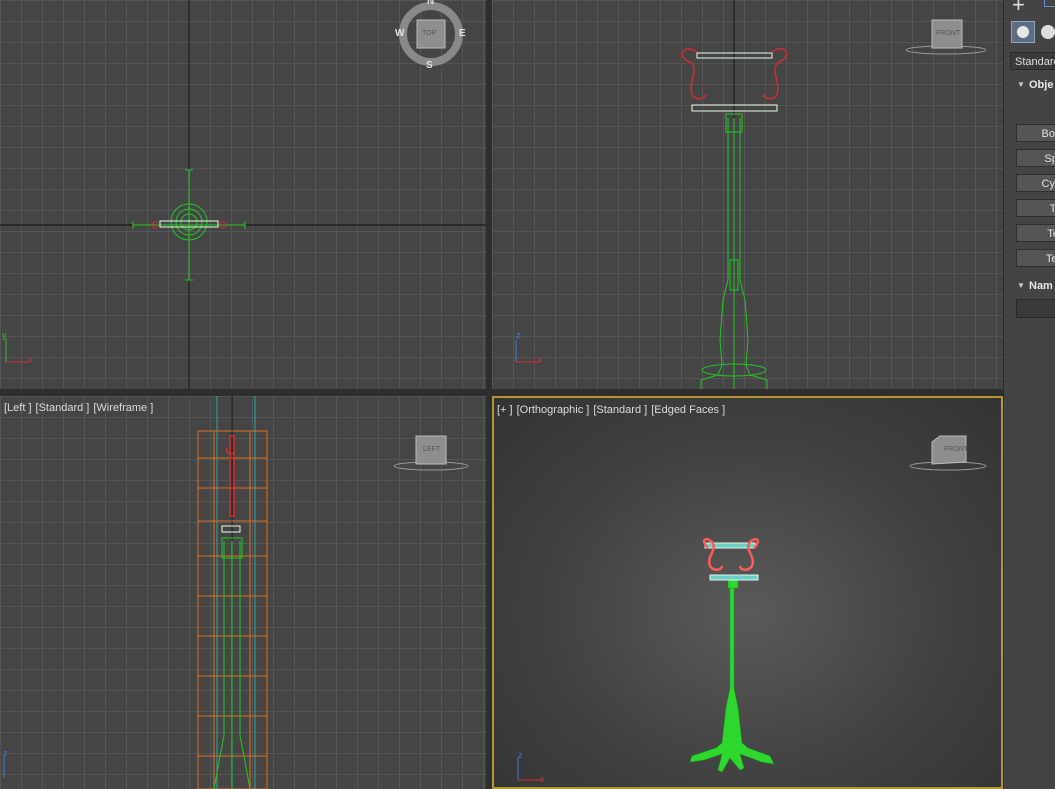  I want to click on display-mode: [Edged Faces ], so click(688, 410).